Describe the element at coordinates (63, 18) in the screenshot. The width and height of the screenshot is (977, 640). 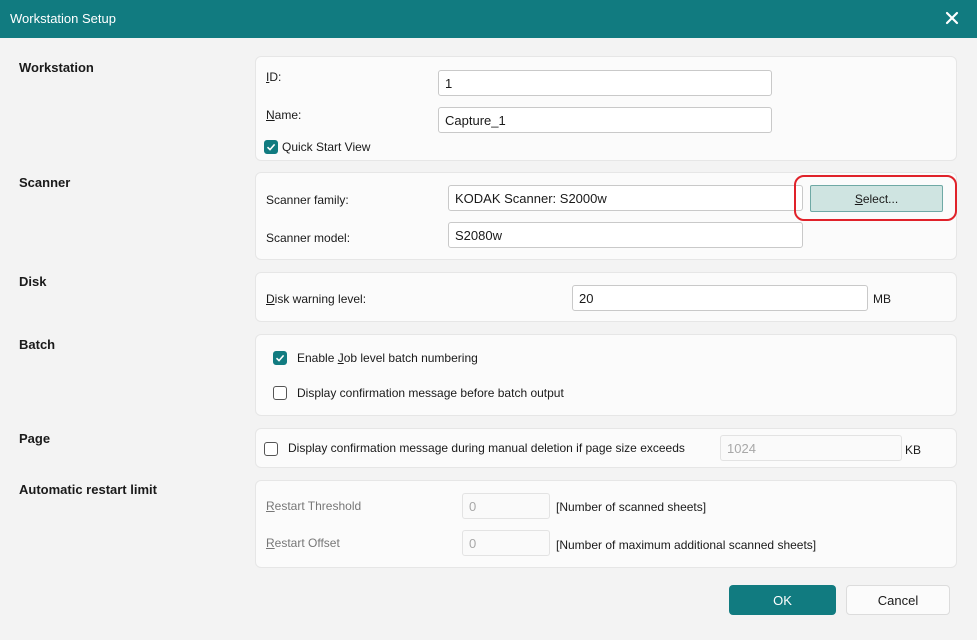
I see `window-title: Workstation Setup` at that location.